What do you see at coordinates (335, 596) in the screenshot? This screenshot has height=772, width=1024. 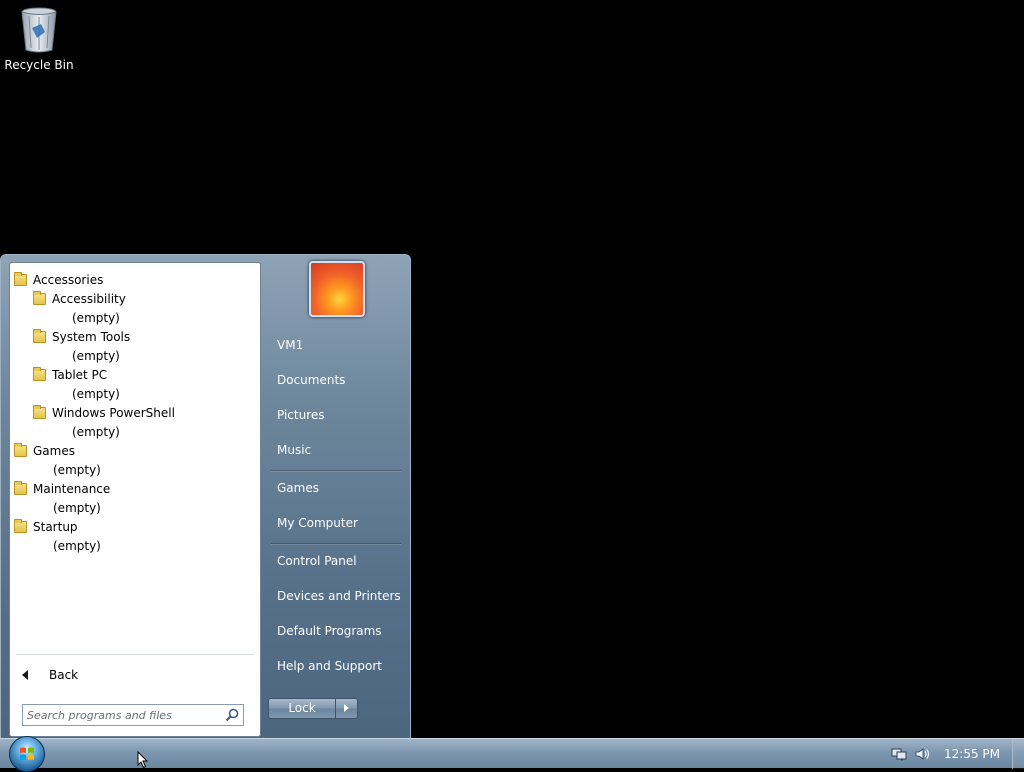 I see `start-item-devices-and-printers: Devices and Printers` at bounding box center [335, 596].